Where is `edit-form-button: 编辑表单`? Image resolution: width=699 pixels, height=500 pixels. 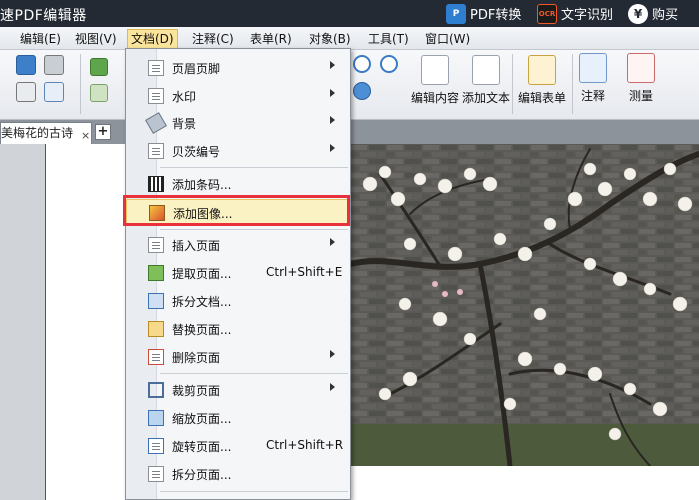 edit-form-button: 编辑表单 is located at coordinates (542, 80).